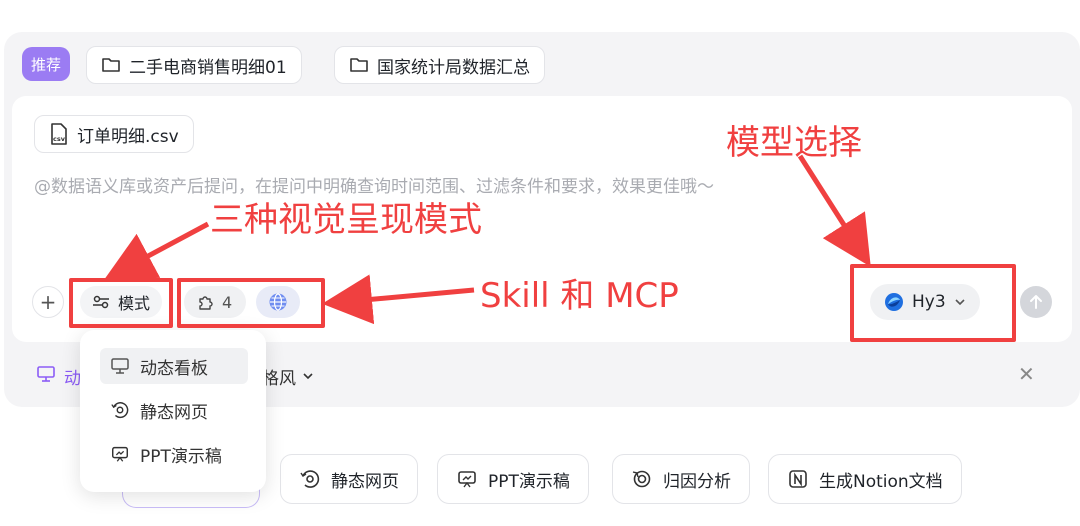  What do you see at coordinates (398, 299) in the screenshot?
I see `arrow-to-skill-mcp` at bounding box center [398, 299].